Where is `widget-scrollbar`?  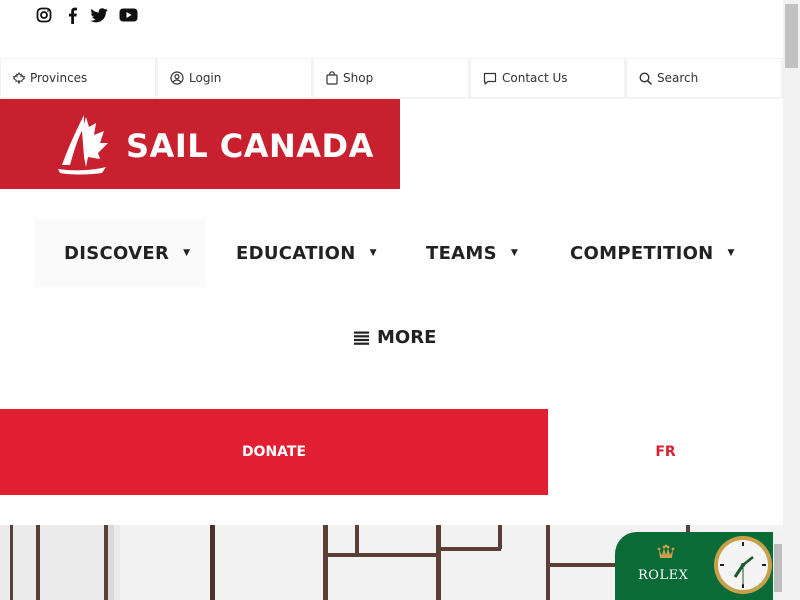
widget-scrollbar is located at coordinates (778, 566).